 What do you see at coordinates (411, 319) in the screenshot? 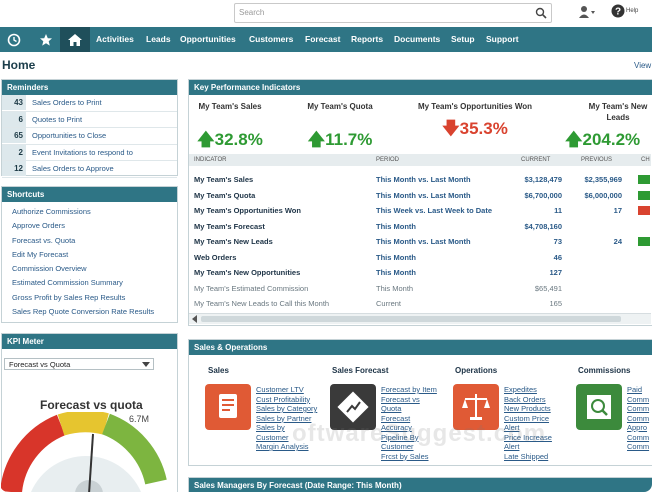
I see `scrollbar-thumb` at bounding box center [411, 319].